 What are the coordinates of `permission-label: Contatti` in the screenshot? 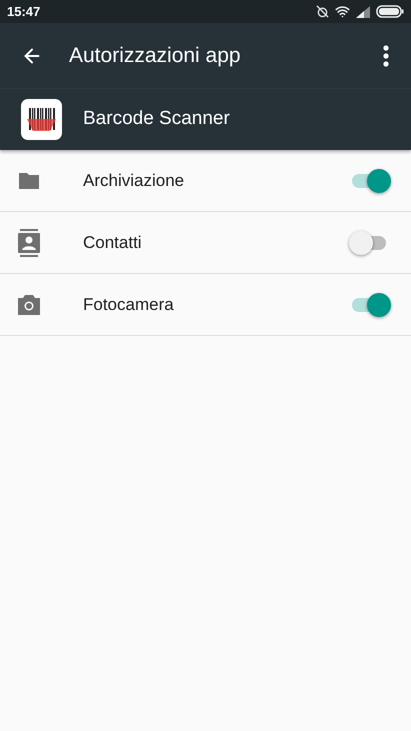 It's located at (113, 243).